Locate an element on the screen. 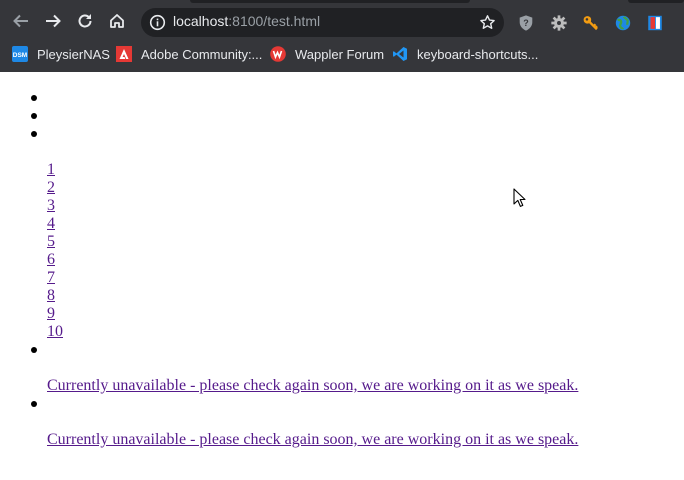 Image resolution: width=684 pixels, height=480 pixels. vscode-icon is located at coordinates (400, 54).